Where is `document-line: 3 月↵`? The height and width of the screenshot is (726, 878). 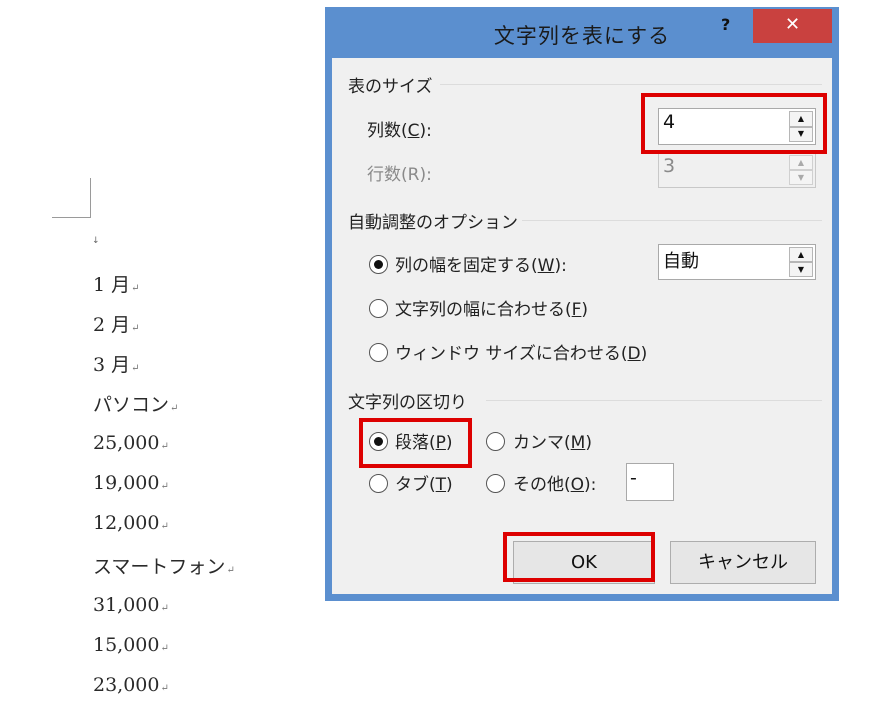
document-line: 3 月↵ is located at coordinates (116, 363).